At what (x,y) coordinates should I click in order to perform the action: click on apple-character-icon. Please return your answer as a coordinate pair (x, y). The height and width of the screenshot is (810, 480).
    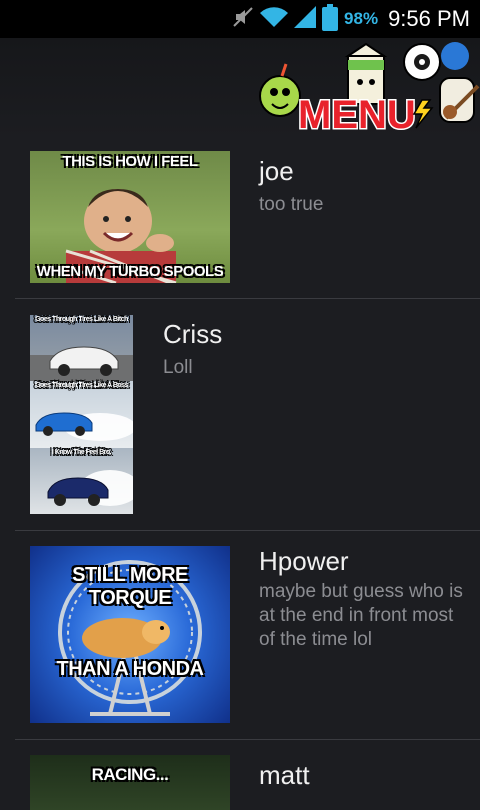
    Looking at the image, I should click on (280, 90).